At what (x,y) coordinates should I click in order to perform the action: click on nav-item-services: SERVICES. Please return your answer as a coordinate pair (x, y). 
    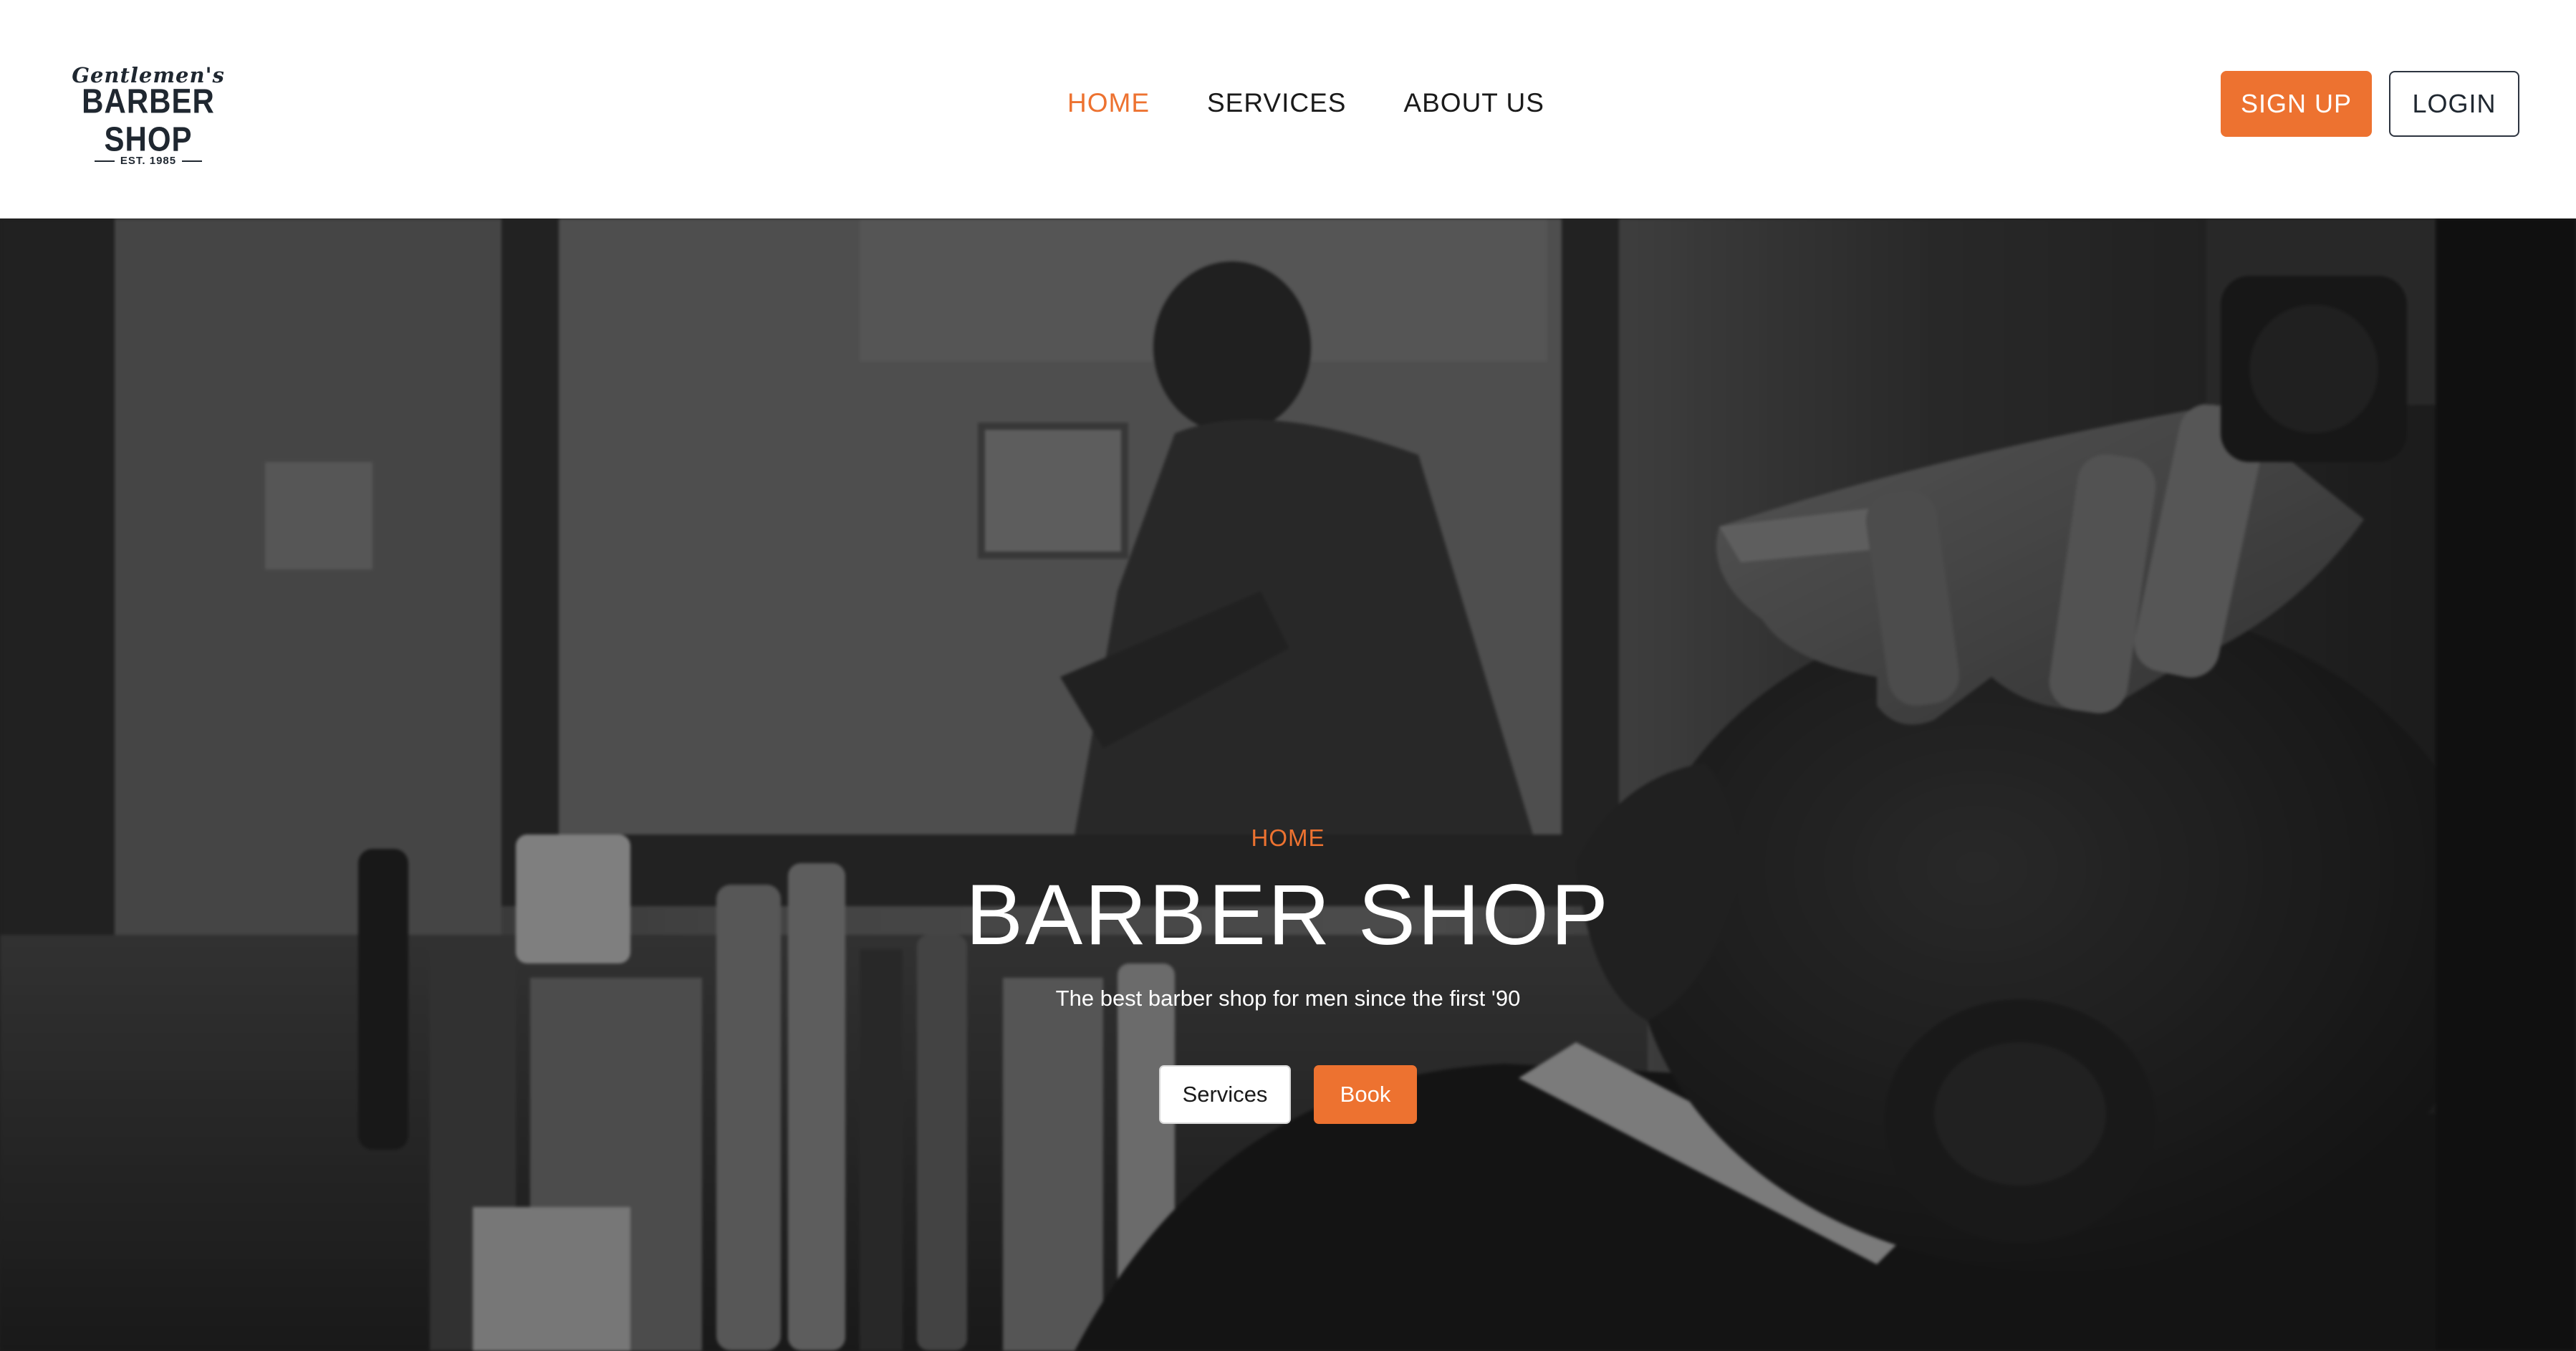
    Looking at the image, I should click on (1276, 103).